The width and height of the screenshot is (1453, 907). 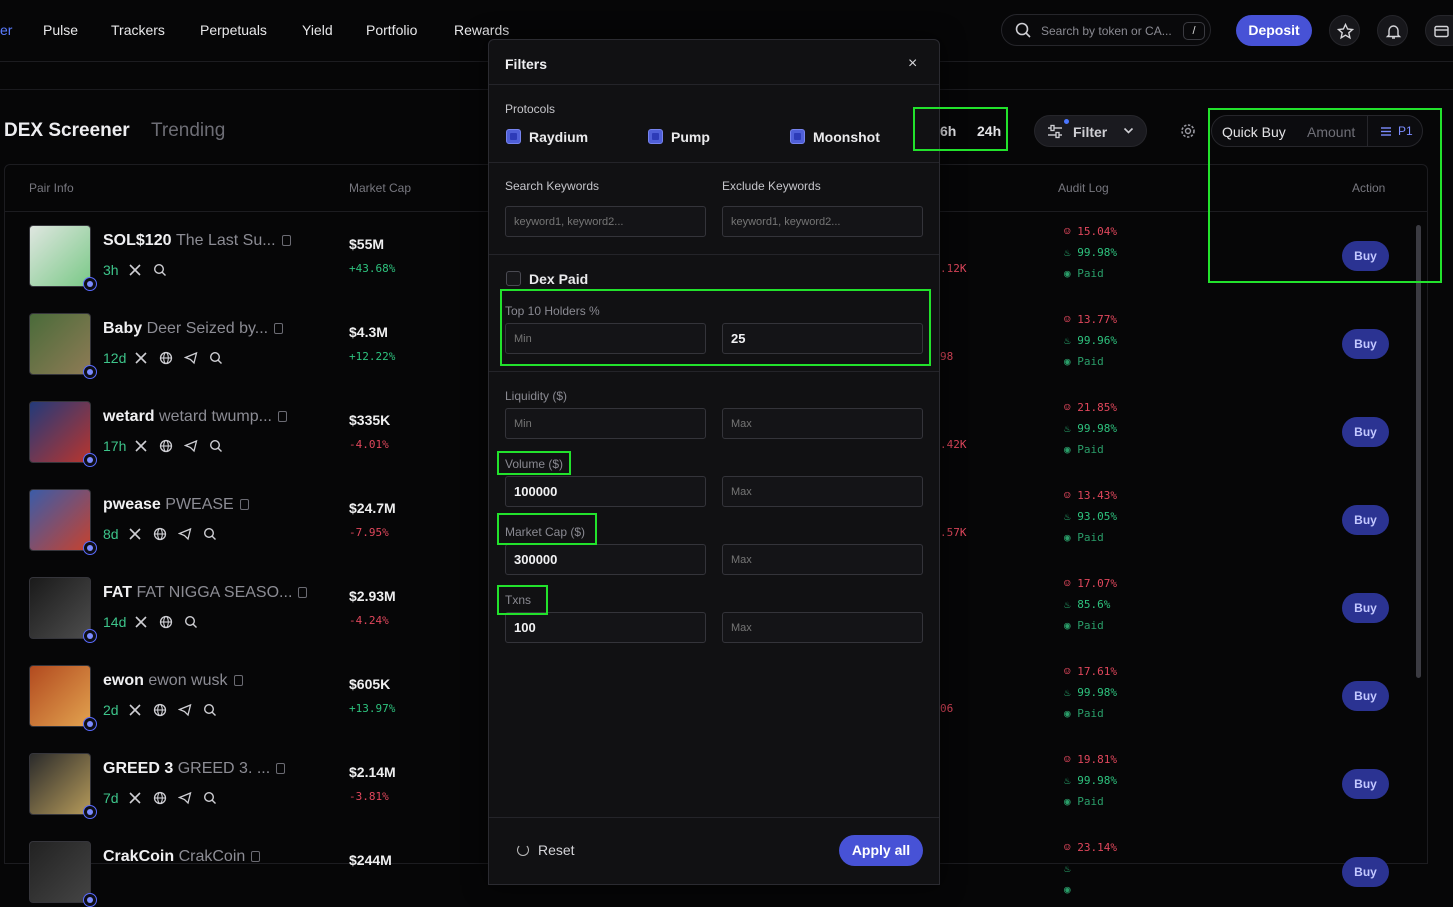 I want to click on watchlist-button, so click(x=1344, y=30).